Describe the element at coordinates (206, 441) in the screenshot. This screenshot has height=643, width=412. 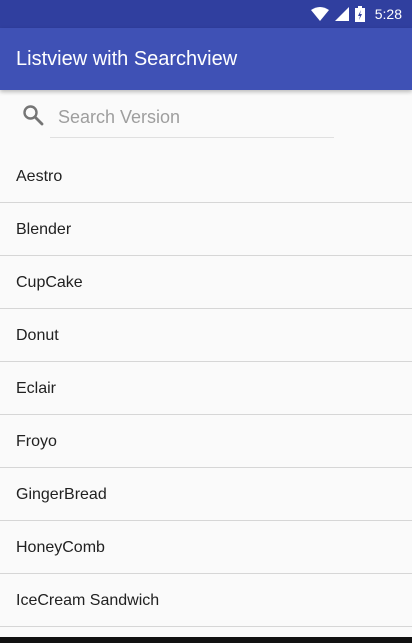
I see `list-item: Froyo` at that location.